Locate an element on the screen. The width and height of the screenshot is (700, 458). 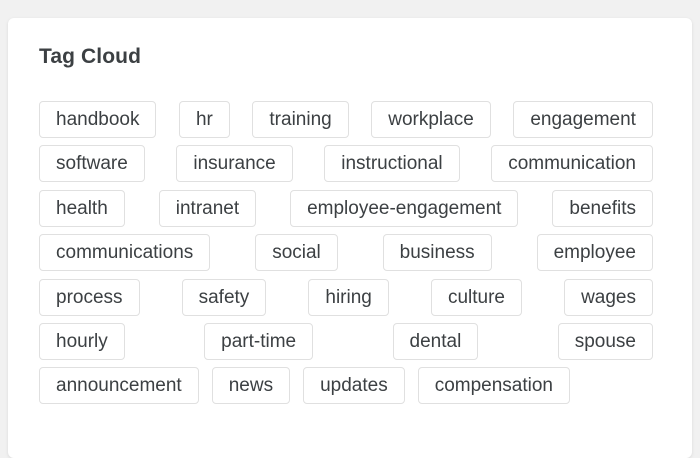
tag-training: training is located at coordinates (300, 119).